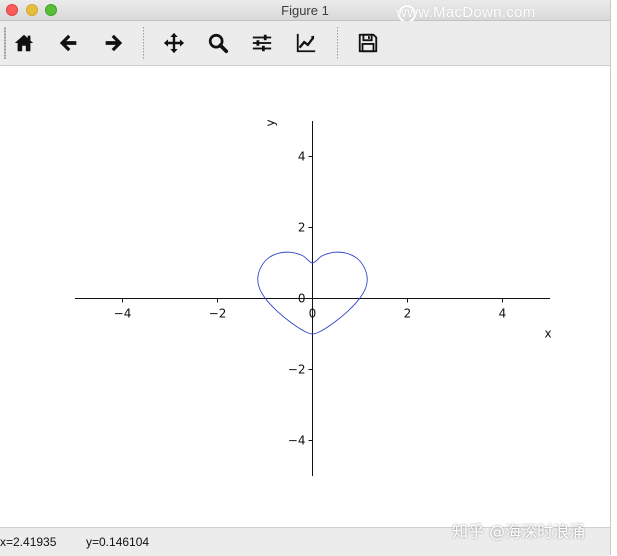 The width and height of the screenshot is (617, 556). I want to click on move-icon, so click(174, 43).